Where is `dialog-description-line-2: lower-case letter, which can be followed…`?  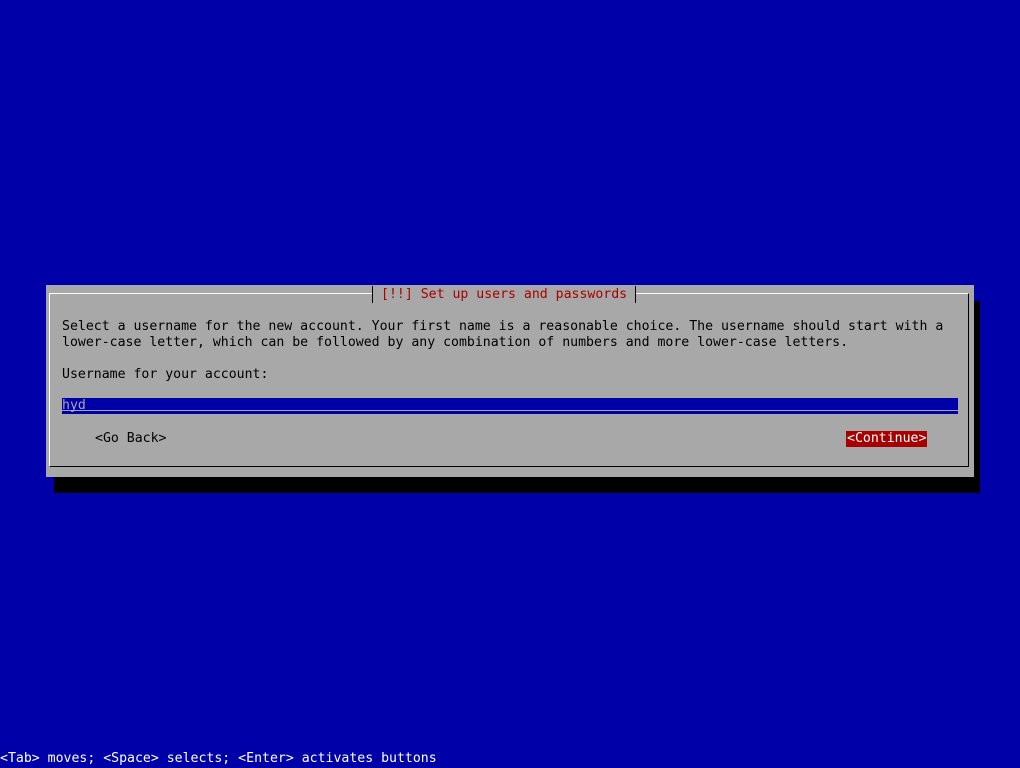 dialog-description-line-2: lower-case letter, which can be followed… is located at coordinates (455, 342).